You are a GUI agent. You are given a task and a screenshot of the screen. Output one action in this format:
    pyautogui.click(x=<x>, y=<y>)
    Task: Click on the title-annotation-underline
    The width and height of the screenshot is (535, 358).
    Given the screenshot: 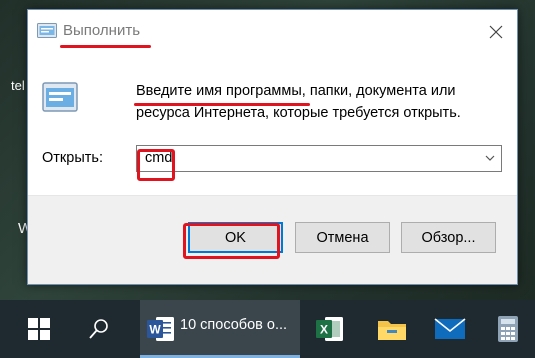 What is the action you would take?
    pyautogui.click(x=105, y=46)
    